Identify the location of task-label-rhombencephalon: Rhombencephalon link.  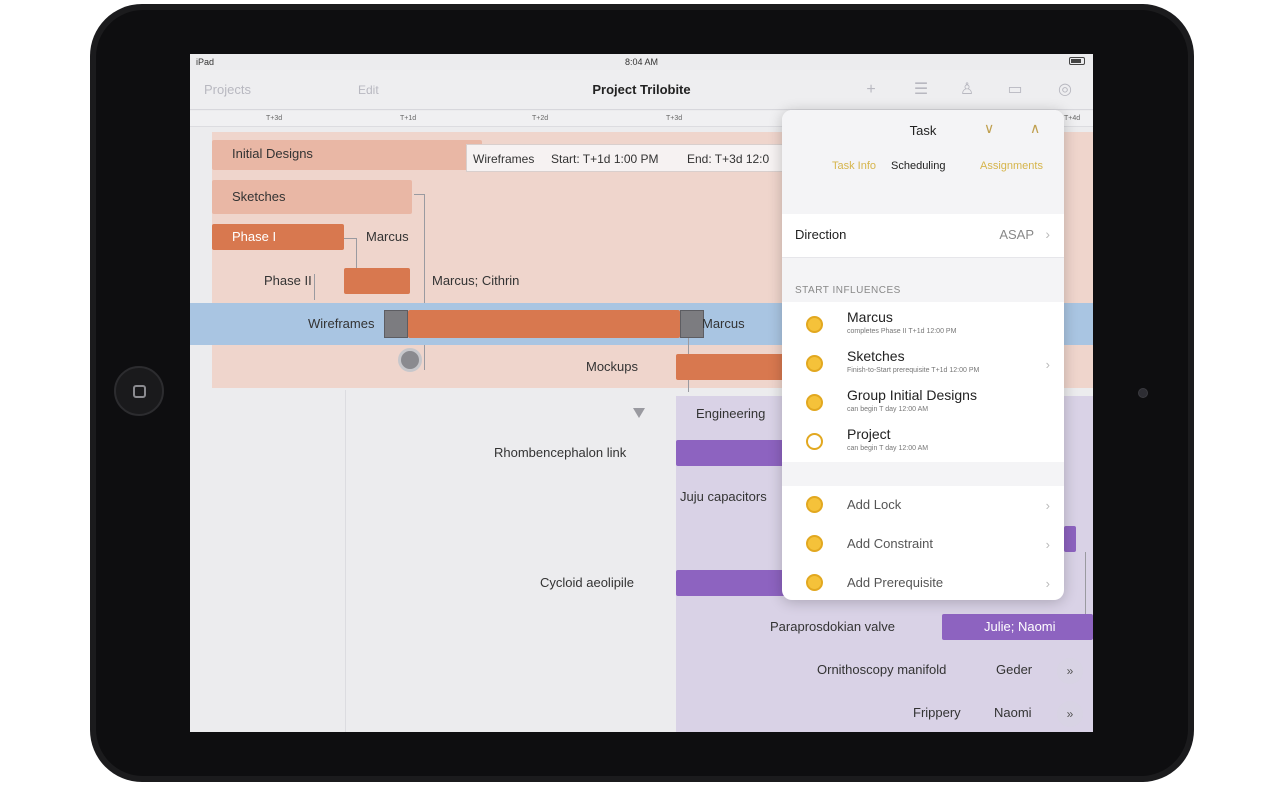
(560, 452).